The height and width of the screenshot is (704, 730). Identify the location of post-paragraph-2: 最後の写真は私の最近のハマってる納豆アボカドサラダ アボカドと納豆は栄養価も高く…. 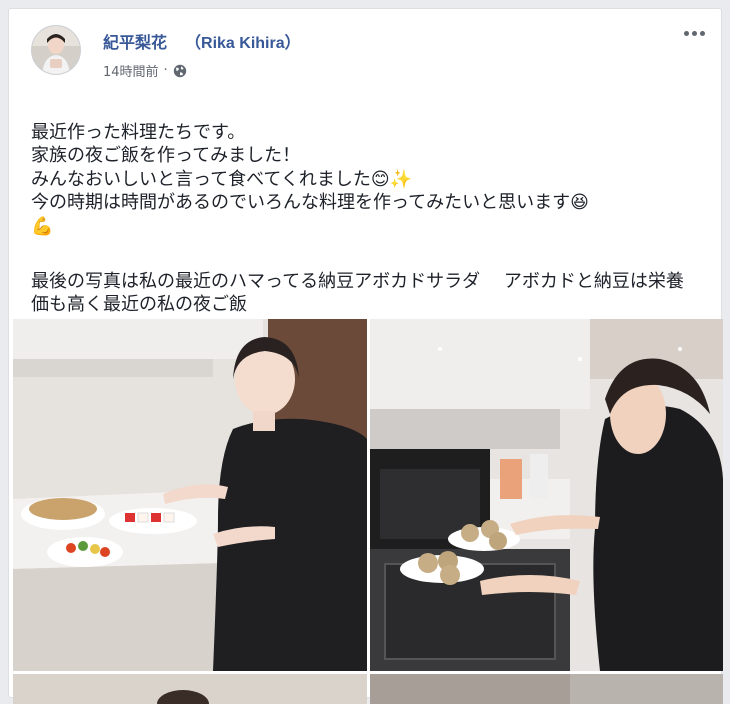
(357, 293).